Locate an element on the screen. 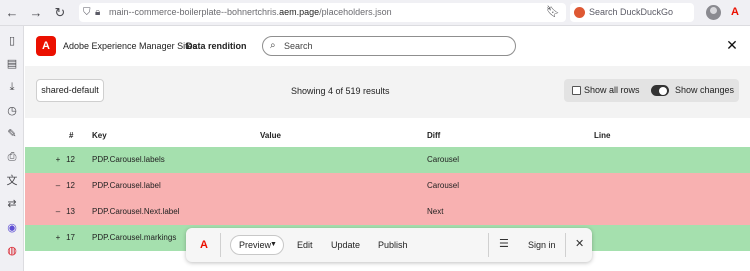 This screenshot has width=750, height=271. history-icon: ◷ is located at coordinates (12, 111).